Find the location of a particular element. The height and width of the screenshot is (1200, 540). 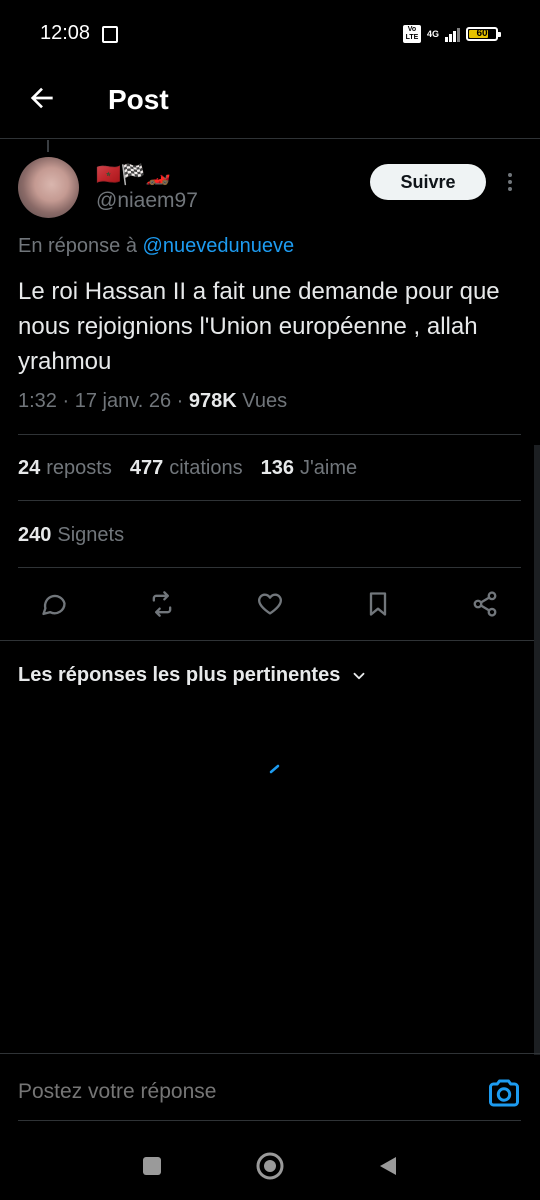

reply-button is located at coordinates (54, 604).